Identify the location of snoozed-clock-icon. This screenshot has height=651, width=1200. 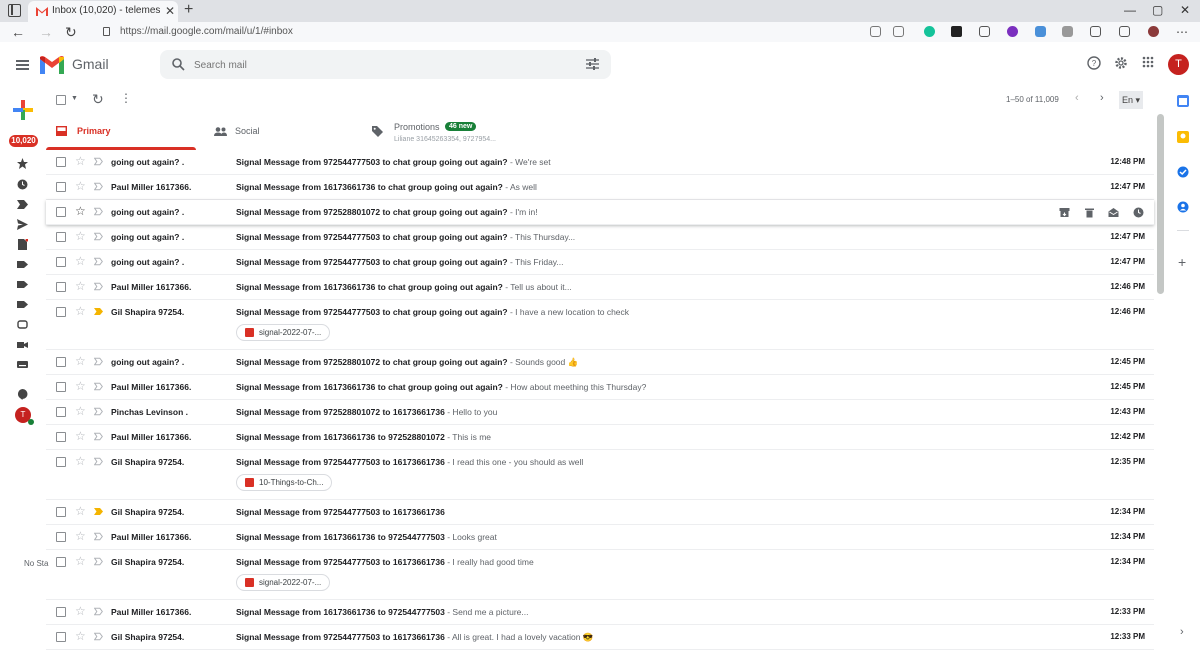
(22, 184).